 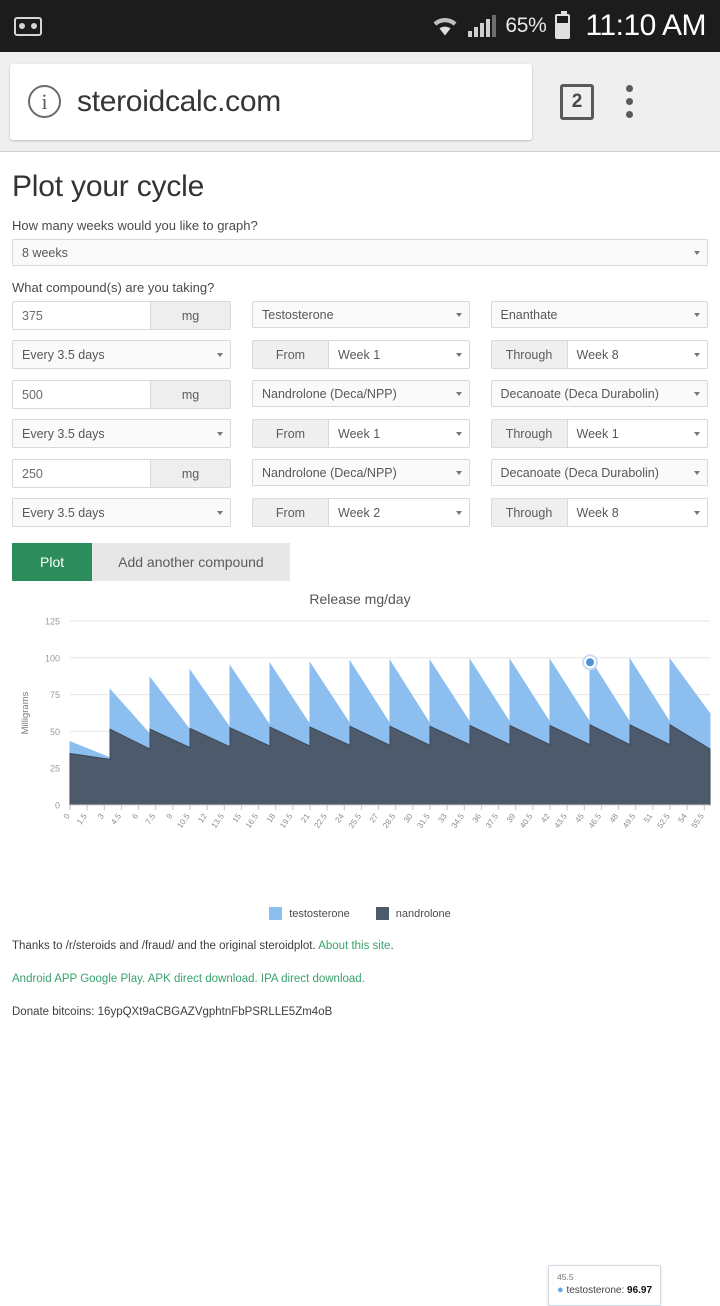 What do you see at coordinates (57, 806) in the screenshot?
I see `svg-text: 0` at bounding box center [57, 806].